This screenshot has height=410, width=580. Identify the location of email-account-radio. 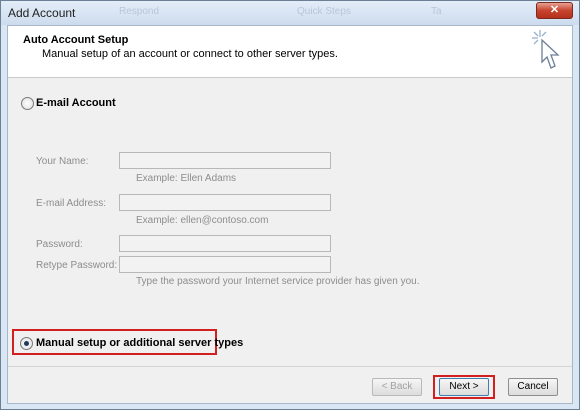
(27, 103).